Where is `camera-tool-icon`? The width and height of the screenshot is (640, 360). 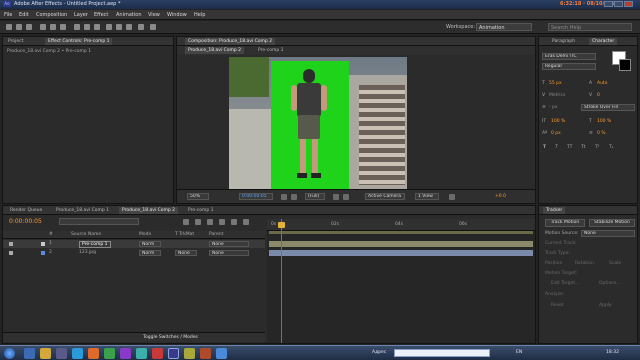
camera-tool-icon is located at coordinates (53, 27).